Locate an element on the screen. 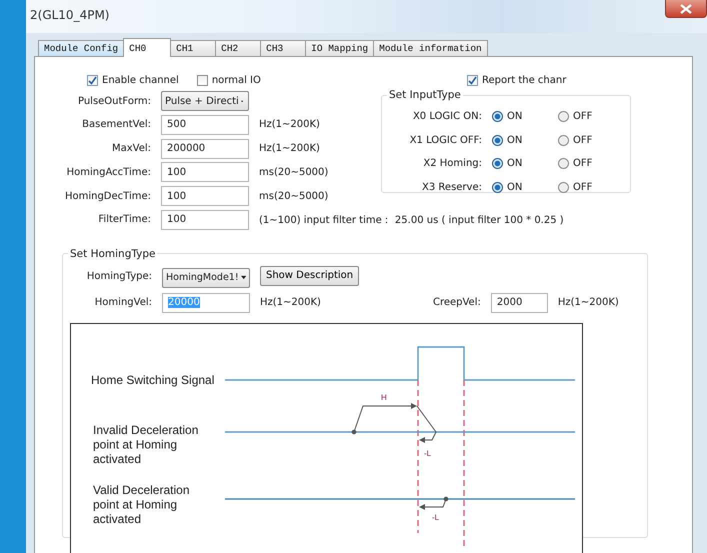 The height and width of the screenshot is (553, 707). field-label: HomingType: is located at coordinates (119, 276).